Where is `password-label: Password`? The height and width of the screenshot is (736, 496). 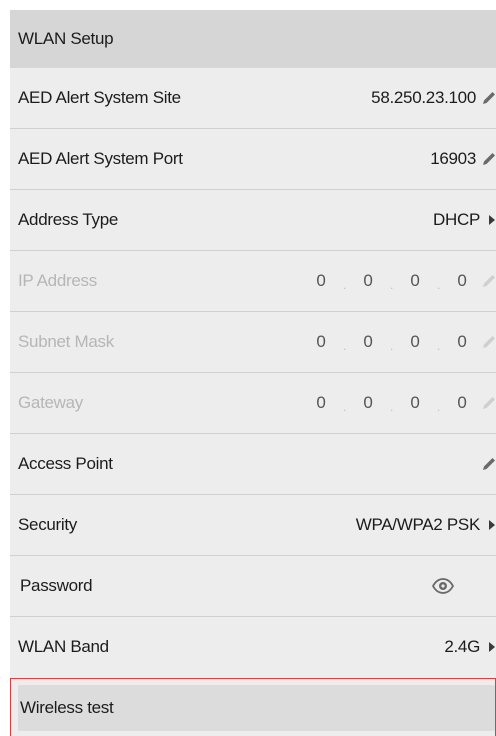 password-label: Password is located at coordinates (56, 585).